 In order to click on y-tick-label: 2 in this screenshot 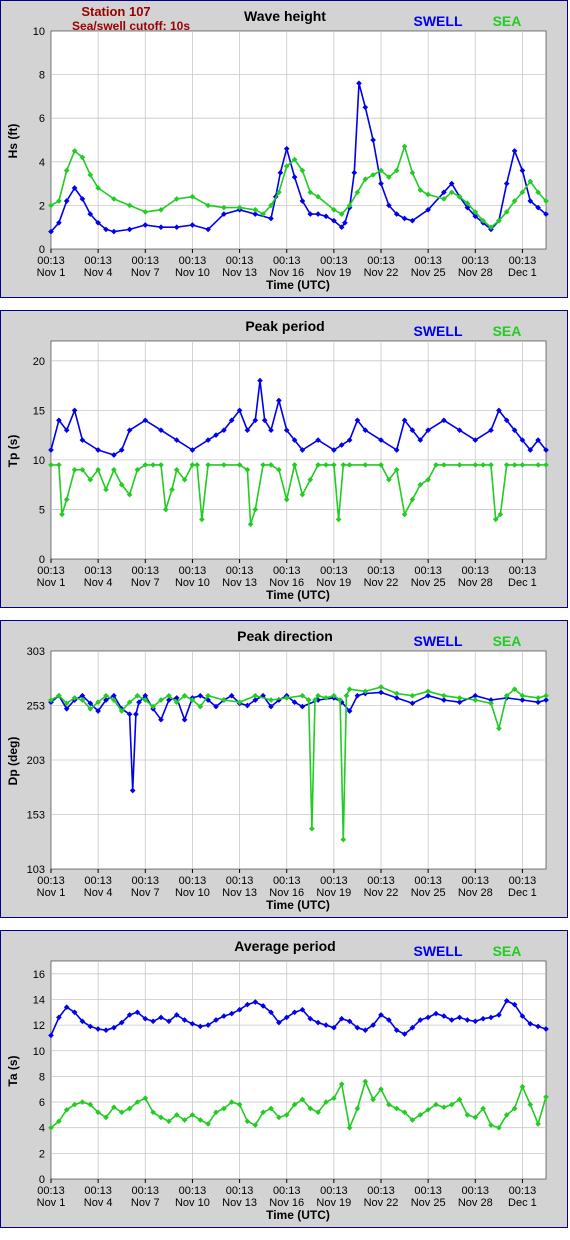, I will do `click(42, 206)`.